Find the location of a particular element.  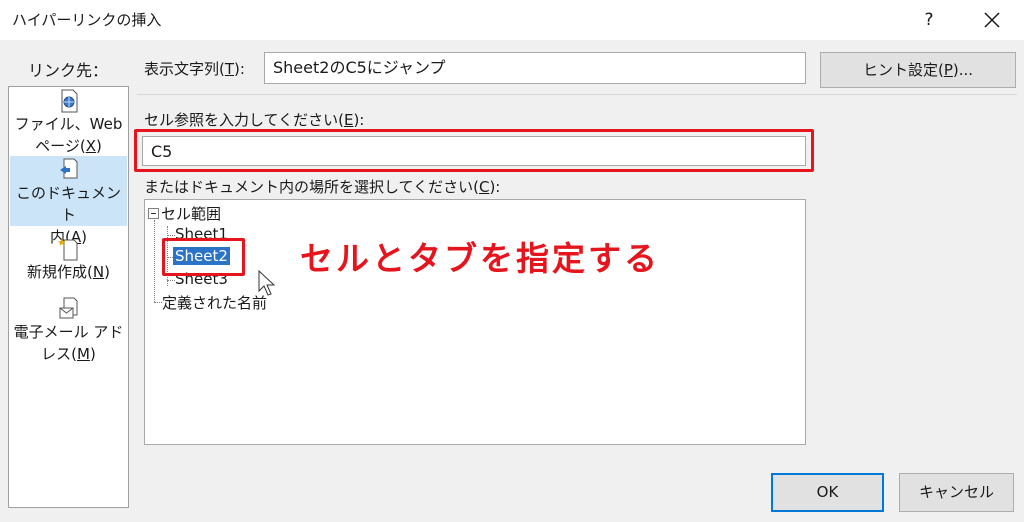

document-place-icon is located at coordinates (68, 168).